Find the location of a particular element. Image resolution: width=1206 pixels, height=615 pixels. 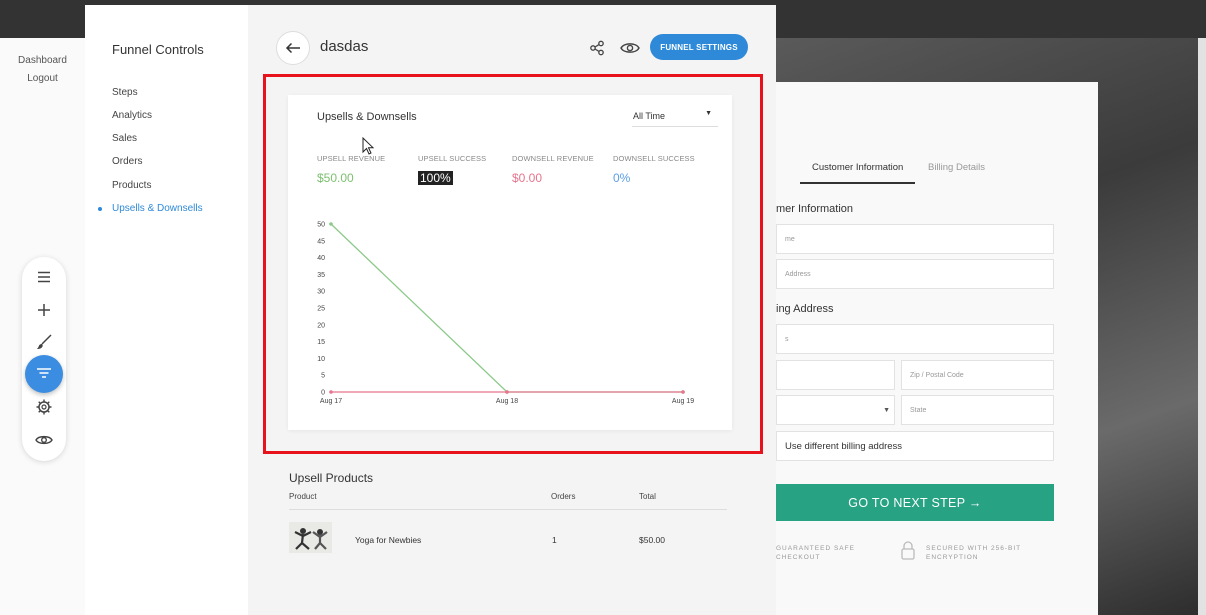

page-title: dasdas is located at coordinates (344, 46).